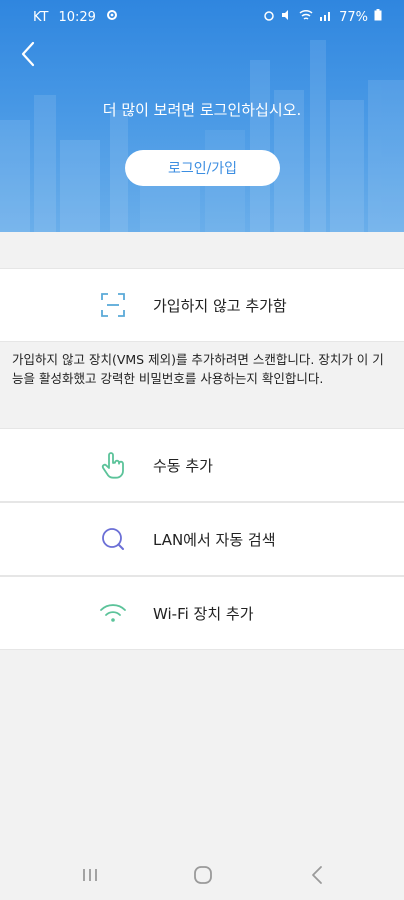  Describe the element at coordinates (202, 168) in the screenshot. I see `login-signup-button: 로그인/가입` at that location.